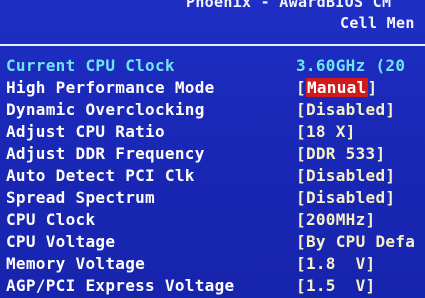  I want to click on setting-value-field: [200MHz], so click(335, 220).